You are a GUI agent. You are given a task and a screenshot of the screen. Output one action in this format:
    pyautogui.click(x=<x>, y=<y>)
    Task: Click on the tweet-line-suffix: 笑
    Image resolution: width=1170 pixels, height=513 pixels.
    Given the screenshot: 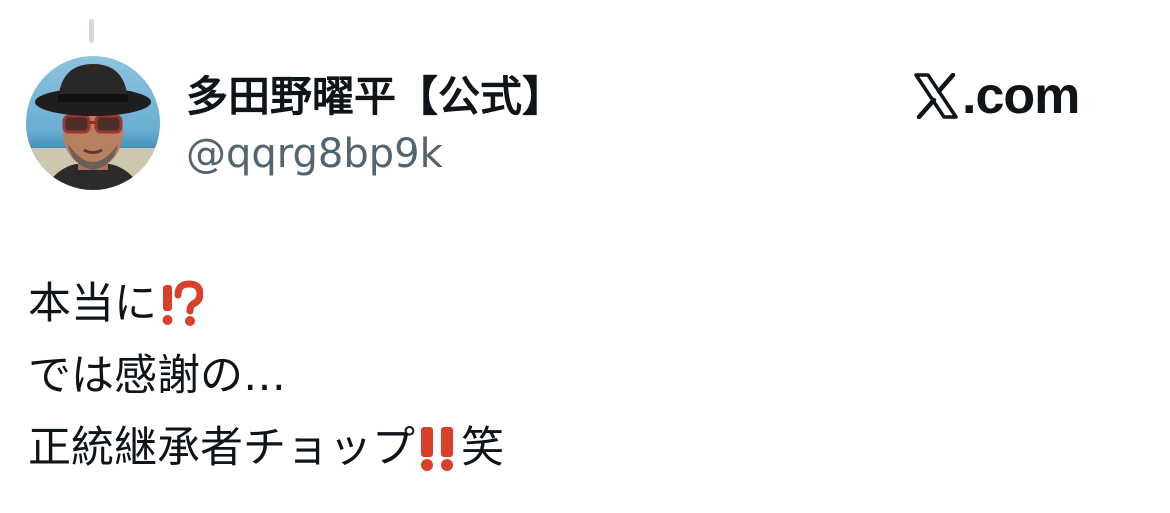 What is the action you would take?
    pyautogui.click(x=482, y=448)
    